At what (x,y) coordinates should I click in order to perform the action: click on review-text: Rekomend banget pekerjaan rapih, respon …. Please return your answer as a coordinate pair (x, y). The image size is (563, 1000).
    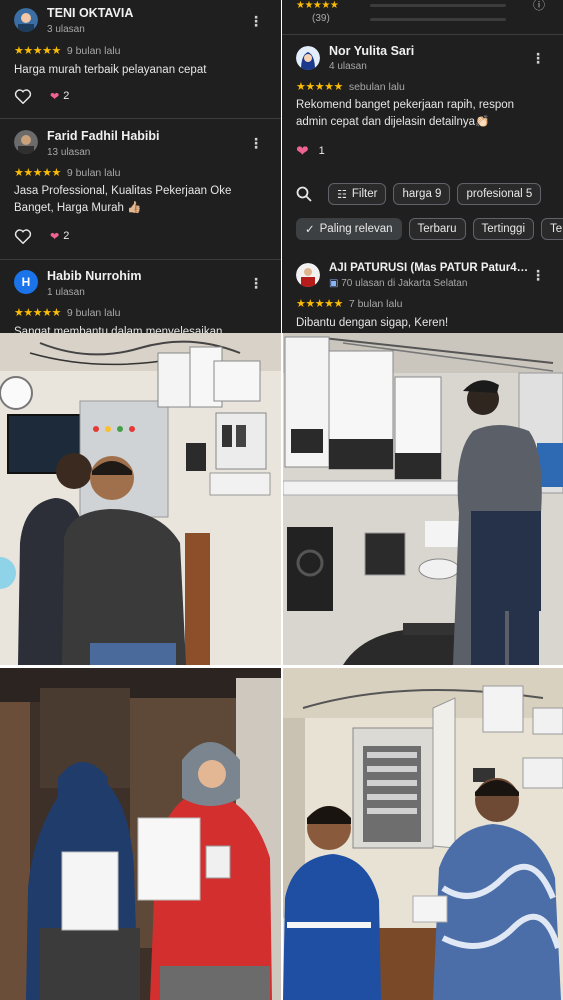
    Looking at the image, I should click on (405, 113).